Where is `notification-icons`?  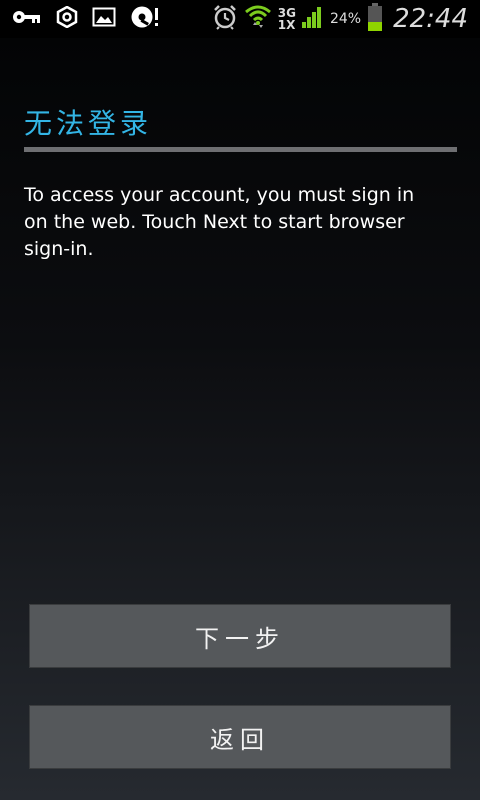
notification-icons is located at coordinates (86, 19).